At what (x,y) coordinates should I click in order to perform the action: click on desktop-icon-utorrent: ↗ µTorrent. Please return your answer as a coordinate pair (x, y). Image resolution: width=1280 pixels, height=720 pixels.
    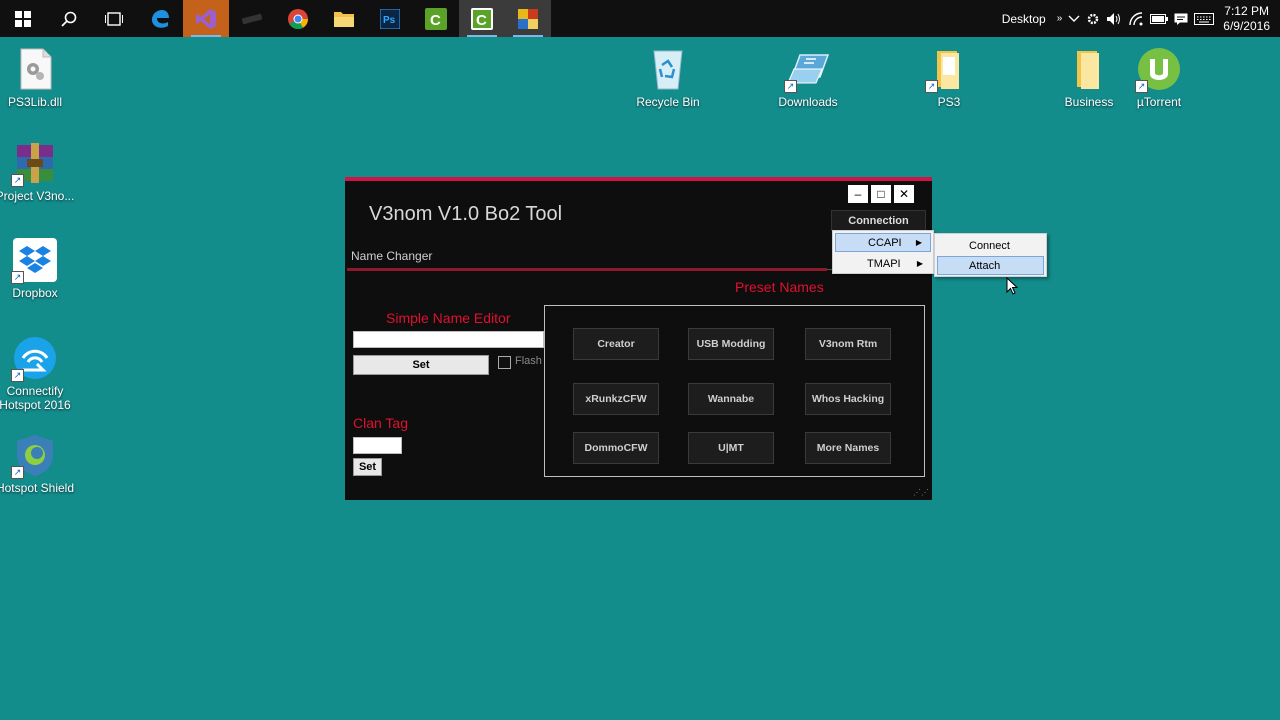
    Looking at the image, I should click on (1159, 78).